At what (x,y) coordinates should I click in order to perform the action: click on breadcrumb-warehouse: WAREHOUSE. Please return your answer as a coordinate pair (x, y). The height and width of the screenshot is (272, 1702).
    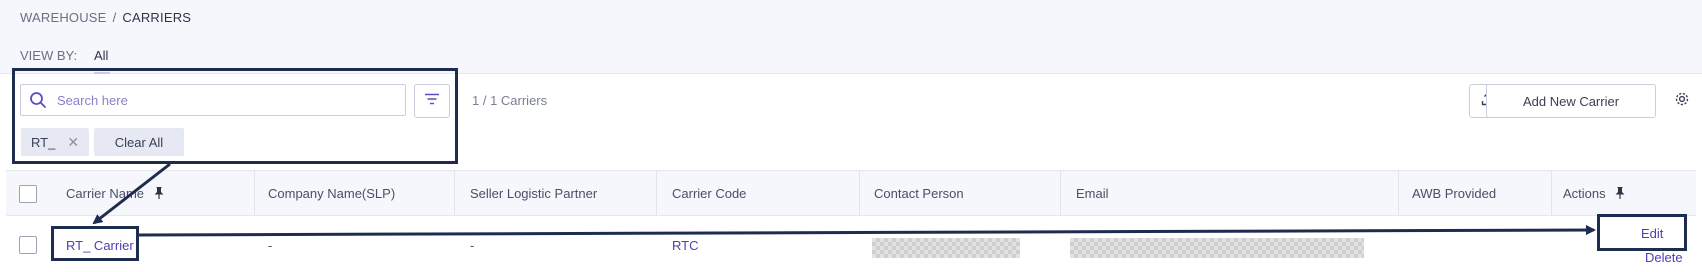
    Looking at the image, I should click on (63, 17).